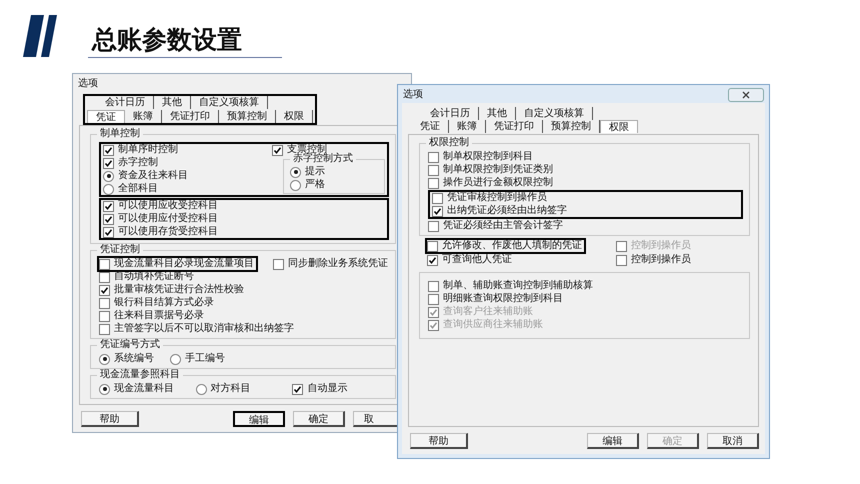 The image size is (860, 484). Describe the element at coordinates (145, 176) in the screenshot. I see `radio-option: 资金及往来科目` at that location.